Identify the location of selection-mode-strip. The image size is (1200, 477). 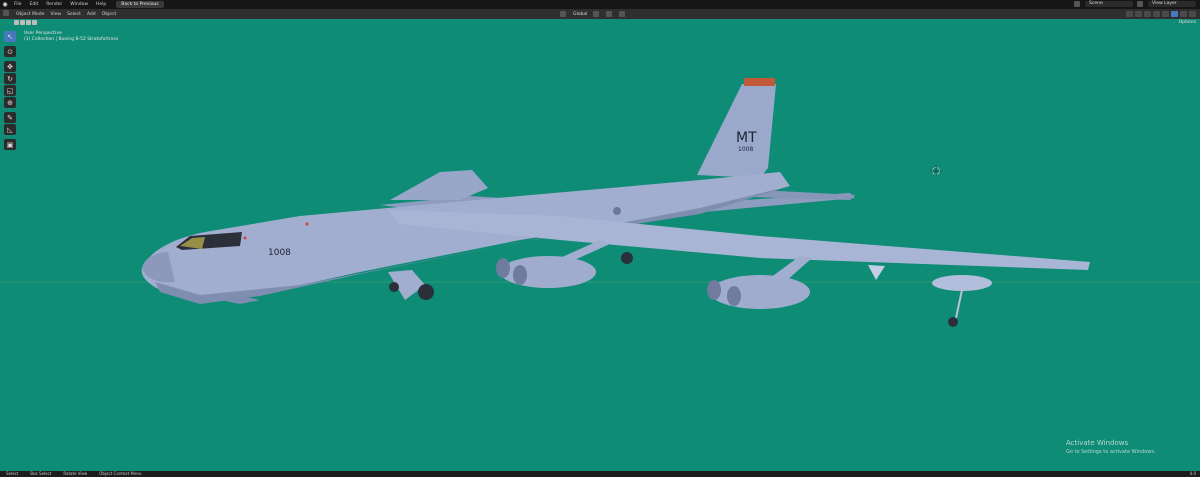
(25, 22).